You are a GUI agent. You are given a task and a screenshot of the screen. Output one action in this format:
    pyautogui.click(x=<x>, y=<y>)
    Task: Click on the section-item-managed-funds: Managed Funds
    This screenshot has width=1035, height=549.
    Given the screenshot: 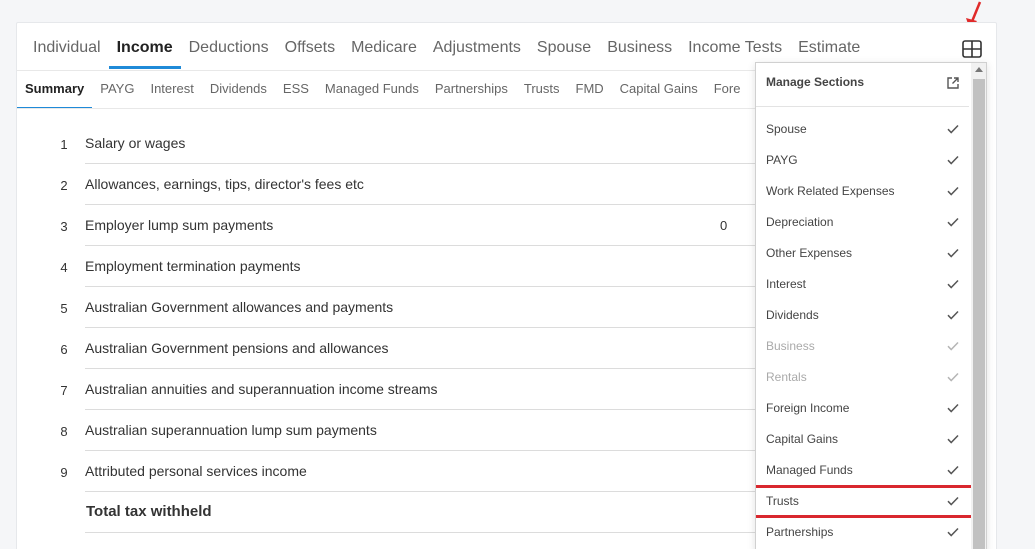 What is the action you would take?
    pyautogui.click(x=862, y=470)
    